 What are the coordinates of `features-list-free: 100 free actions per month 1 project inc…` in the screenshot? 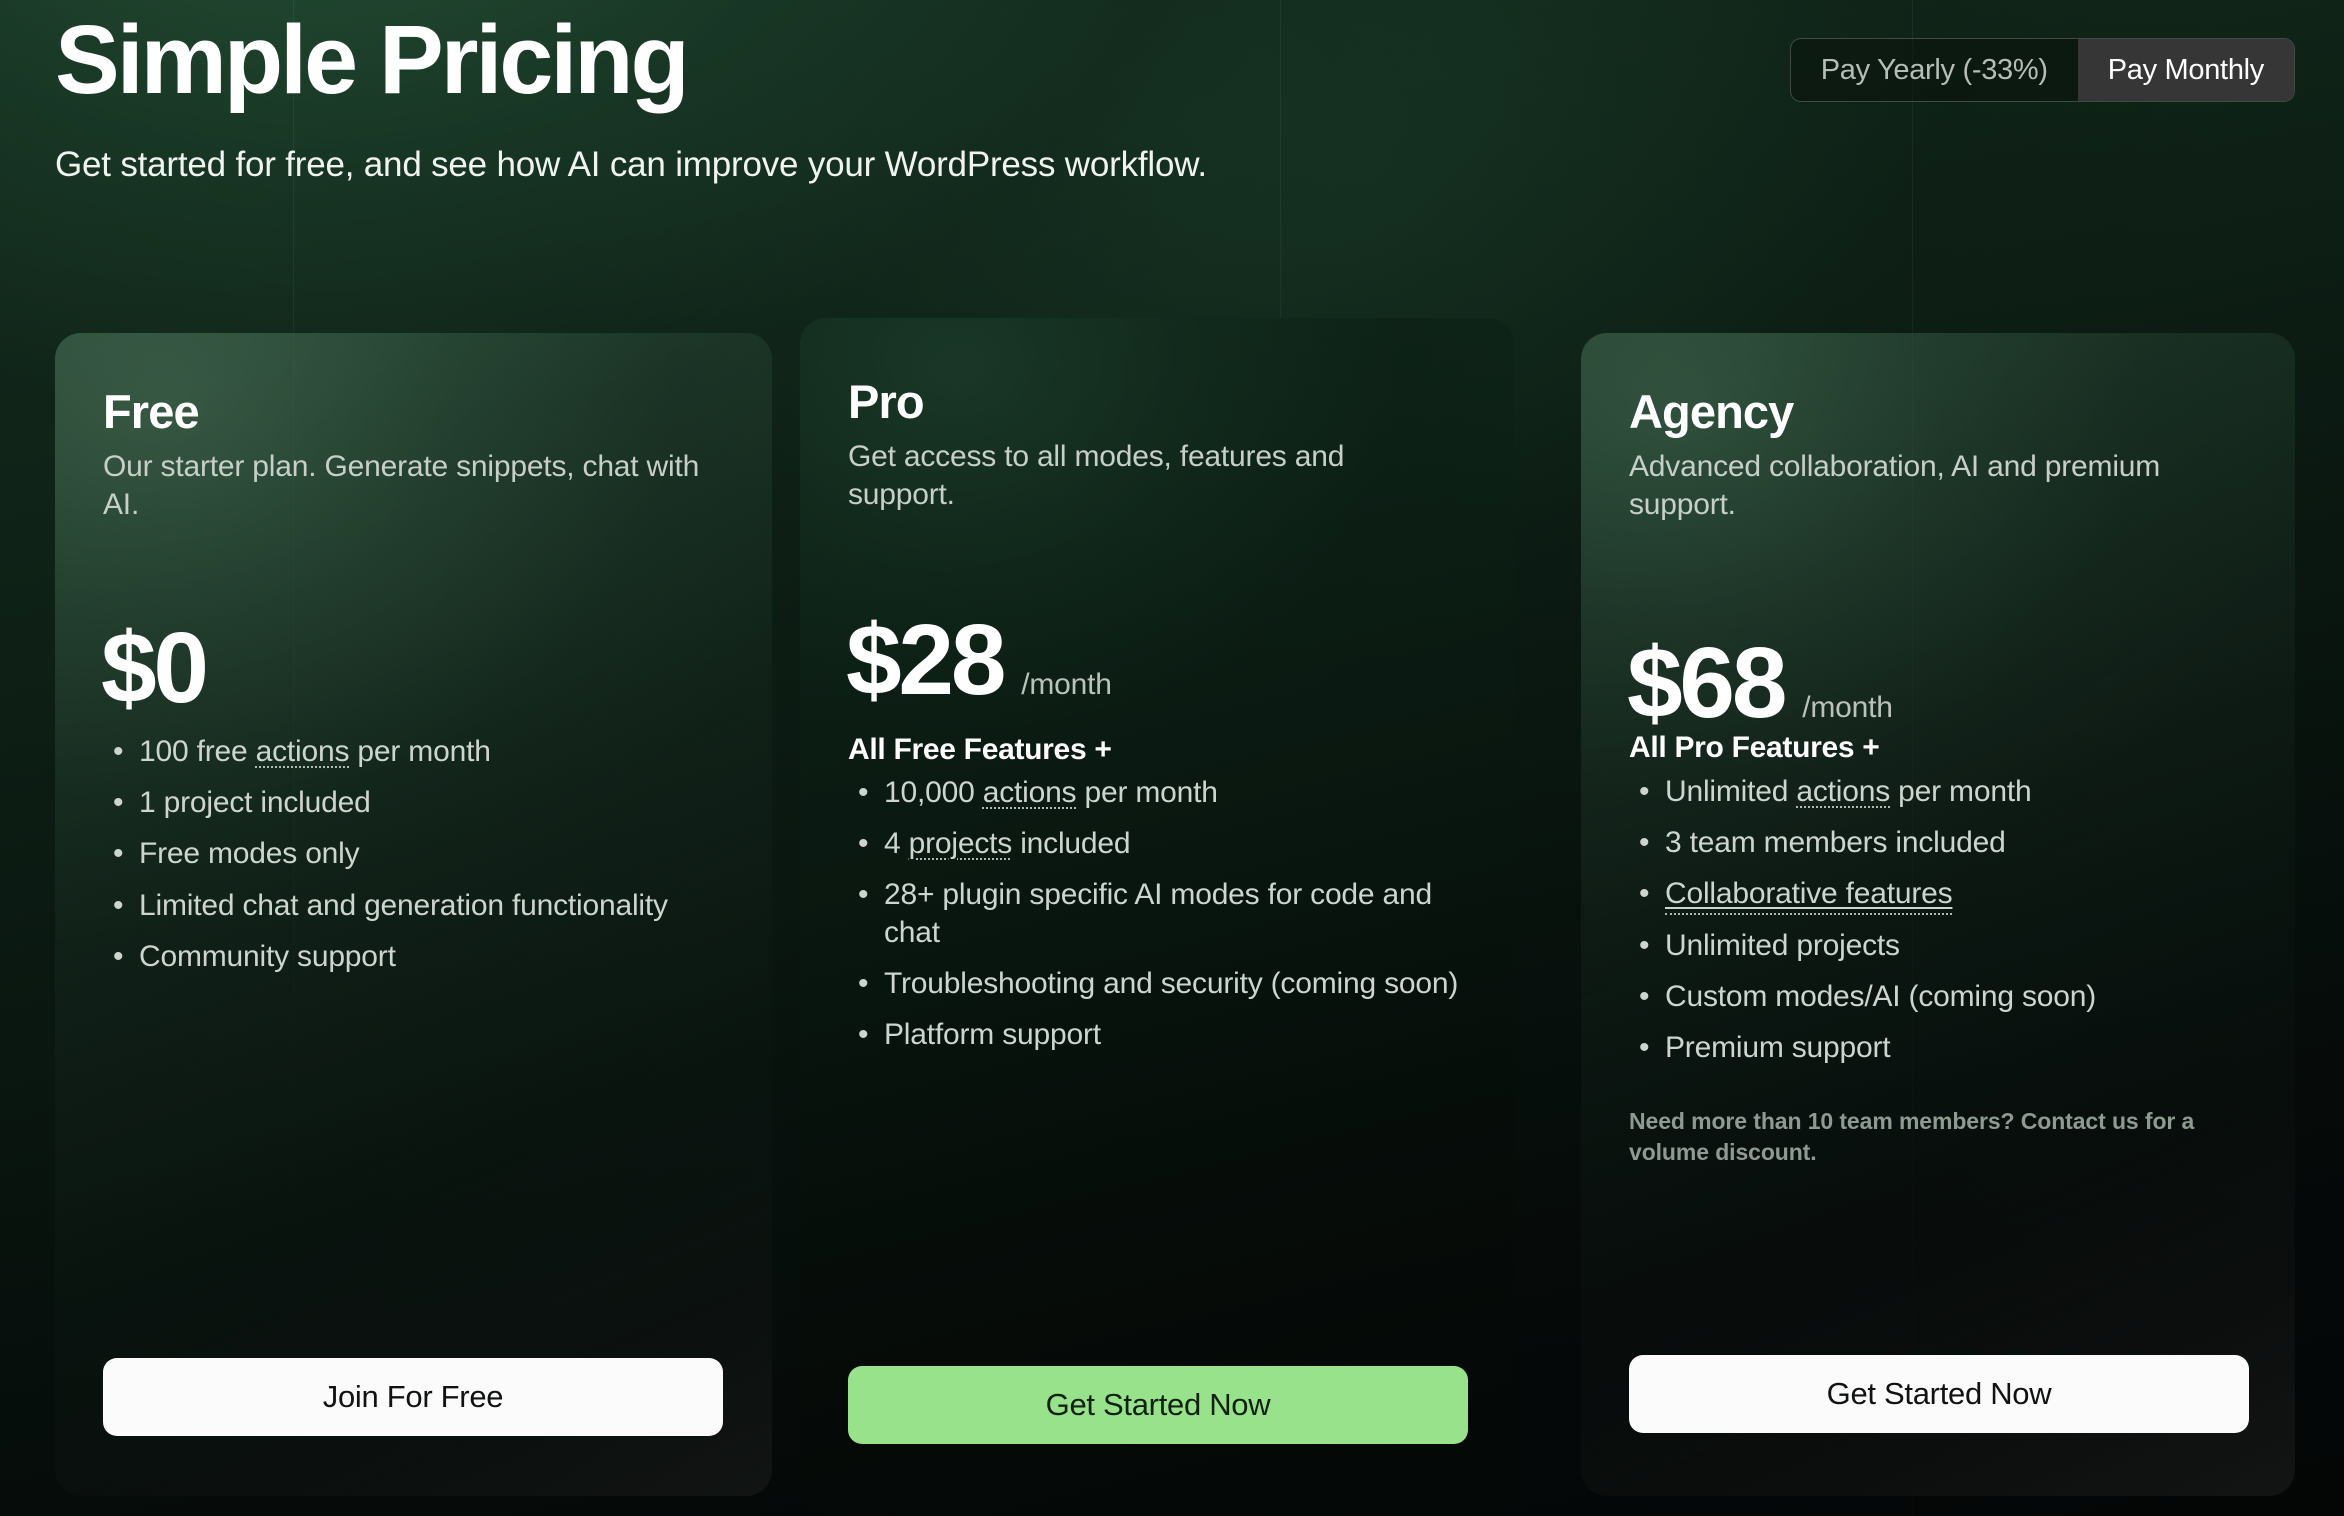 It's located at (413, 861).